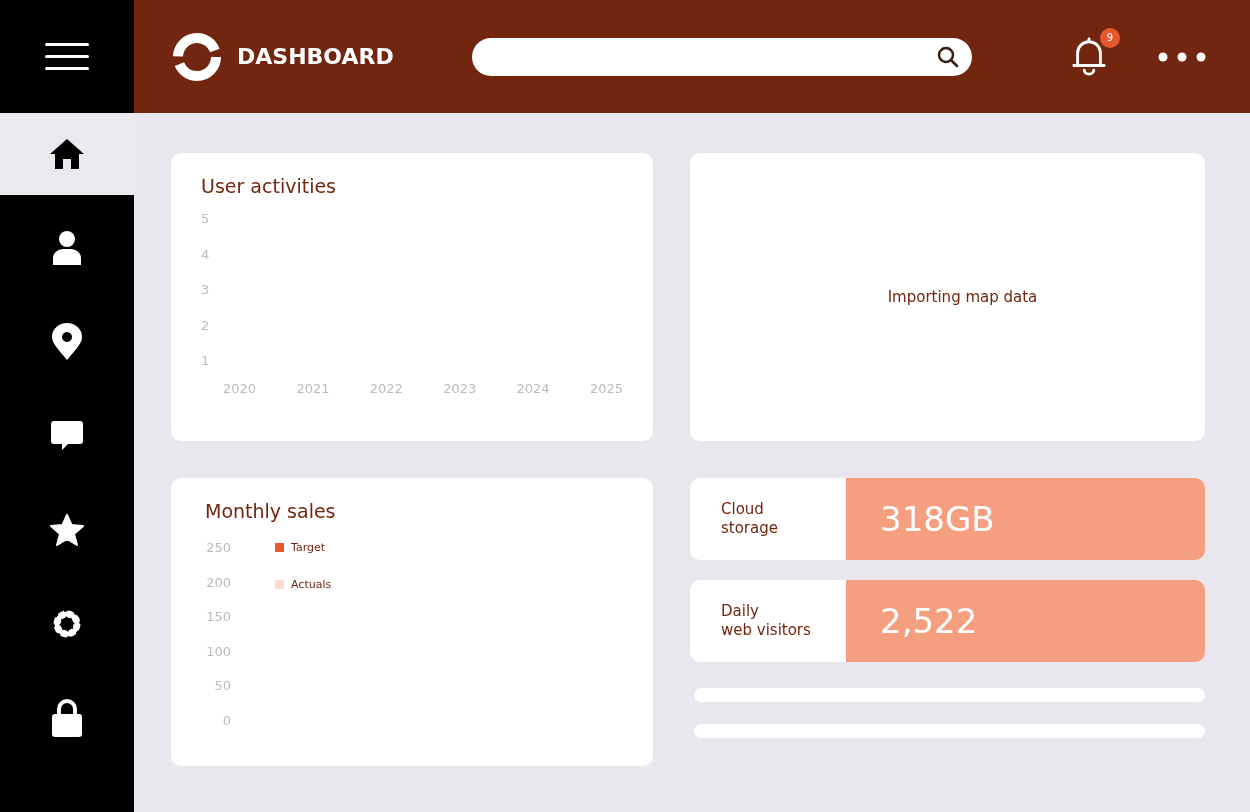 Image resolution: width=1250 pixels, height=812 pixels. Describe the element at coordinates (218, 617) in the screenshot. I see `y-axis-label: 150` at that location.